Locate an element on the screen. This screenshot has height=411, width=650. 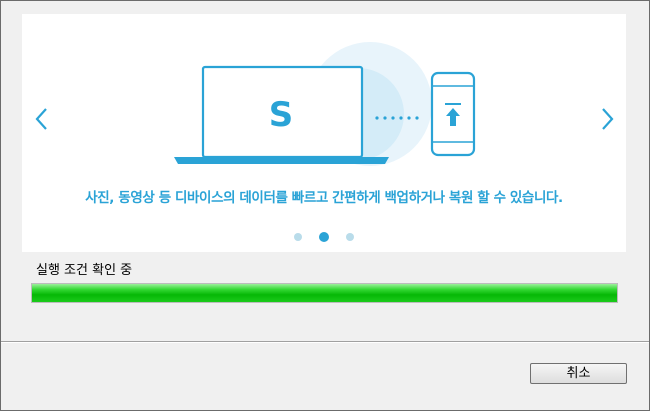
backup-illustration: S is located at coordinates (325, 104).